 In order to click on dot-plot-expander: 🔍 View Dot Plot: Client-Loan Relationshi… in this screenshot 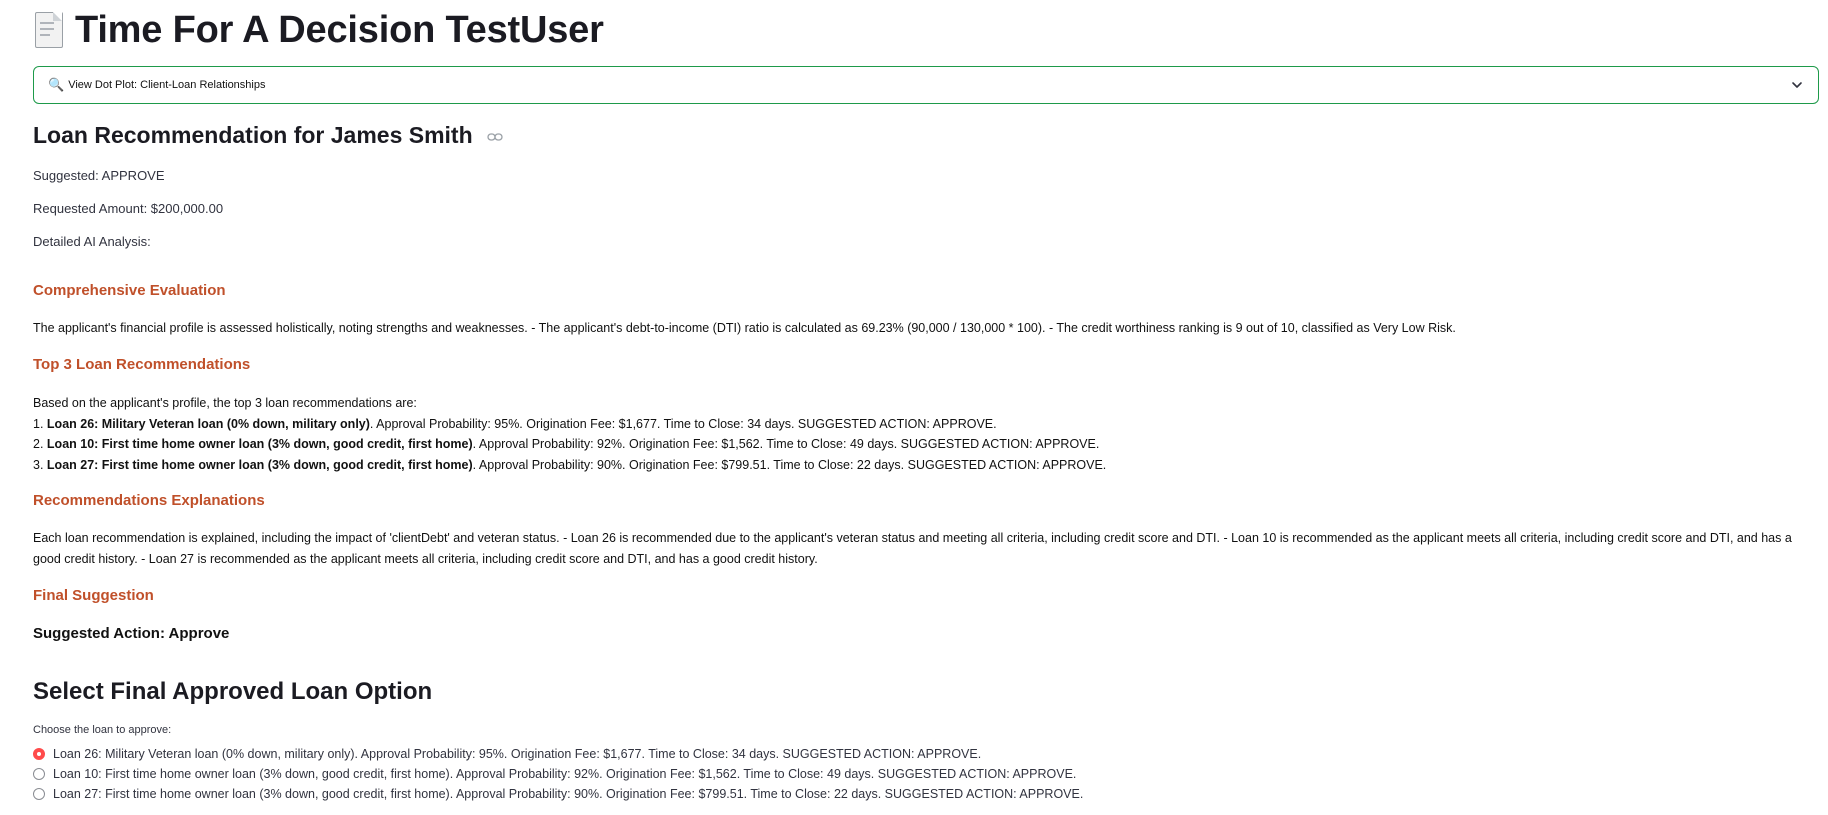, I will do `click(926, 85)`.